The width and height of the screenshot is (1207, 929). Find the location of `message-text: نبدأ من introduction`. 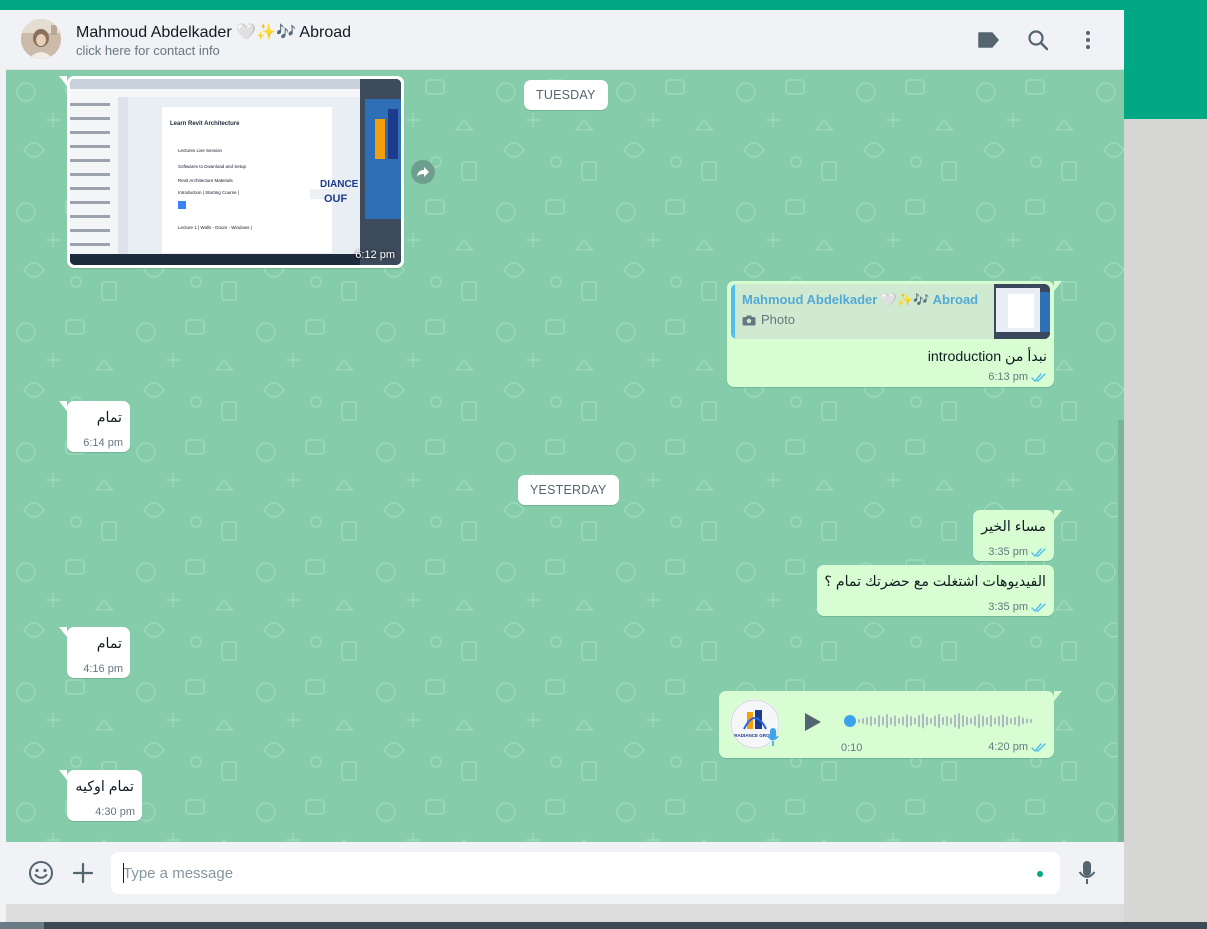

message-text: نبدأ من introduction is located at coordinates (987, 357).